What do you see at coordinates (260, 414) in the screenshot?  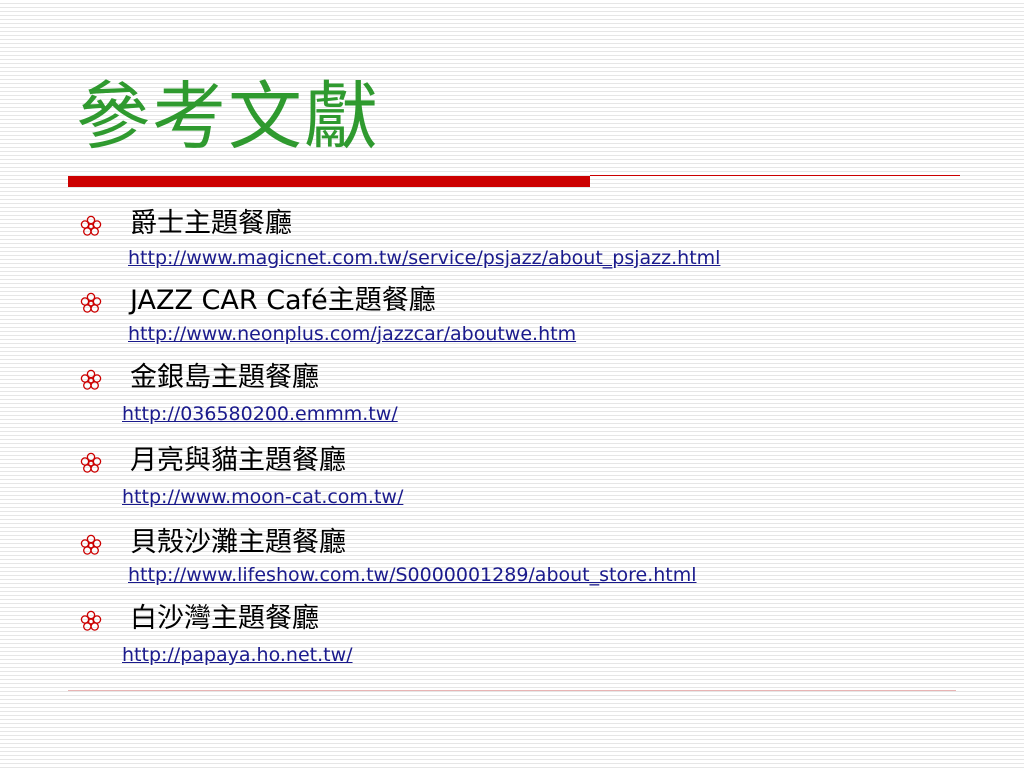 I see `item-link: http://036580200.emmm.tw/` at bounding box center [260, 414].